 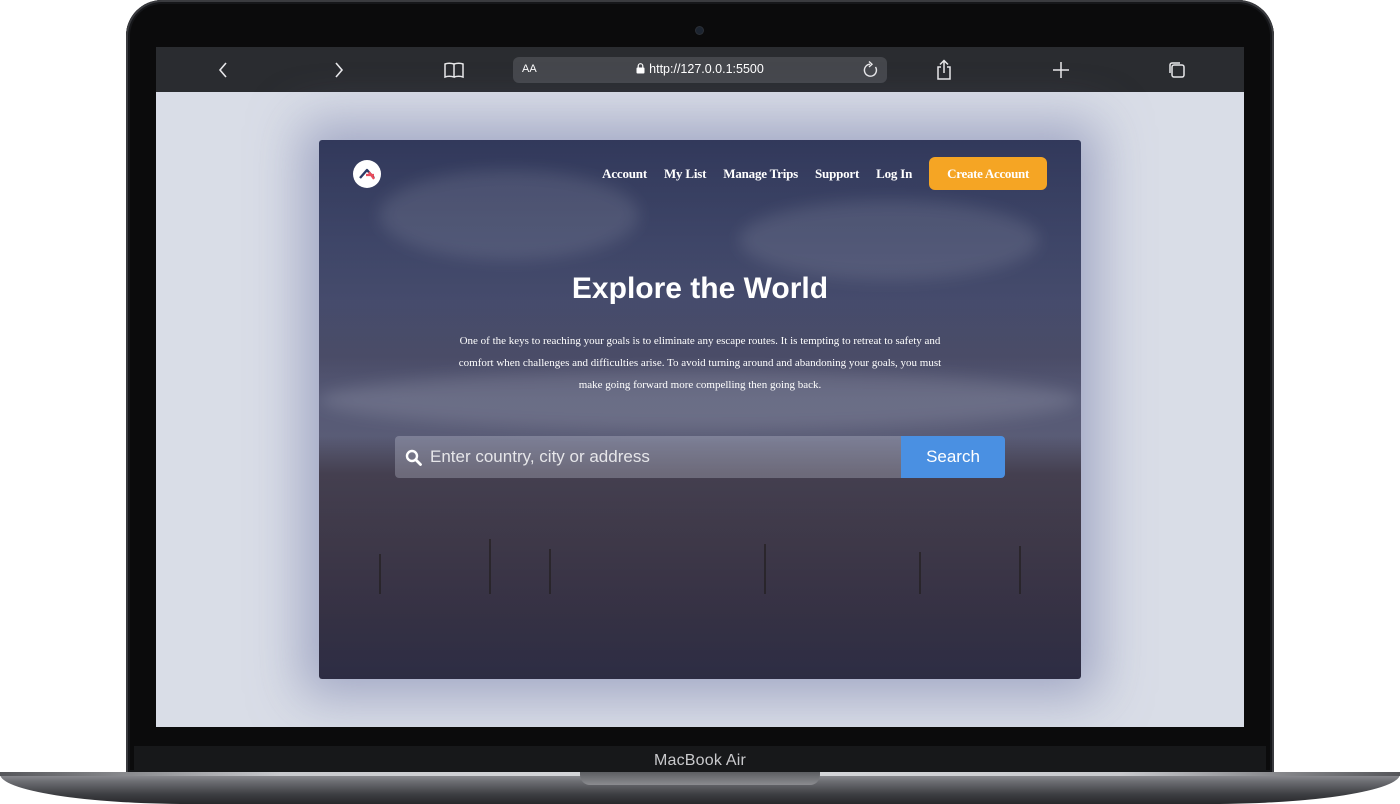 I want to click on lock-icon, so click(x=640, y=68).